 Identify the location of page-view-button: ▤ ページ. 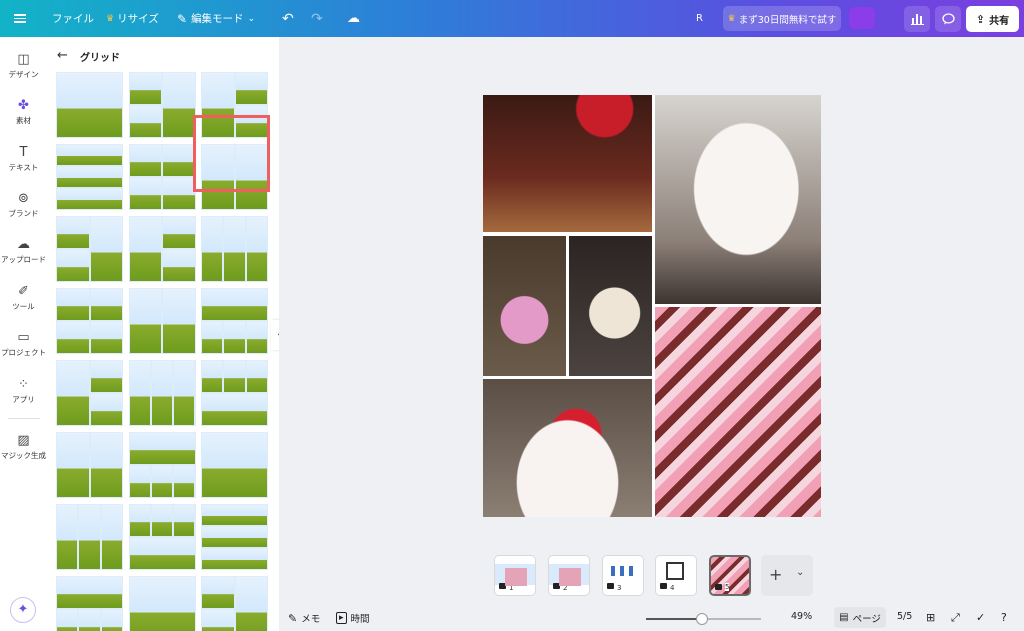
(860, 617).